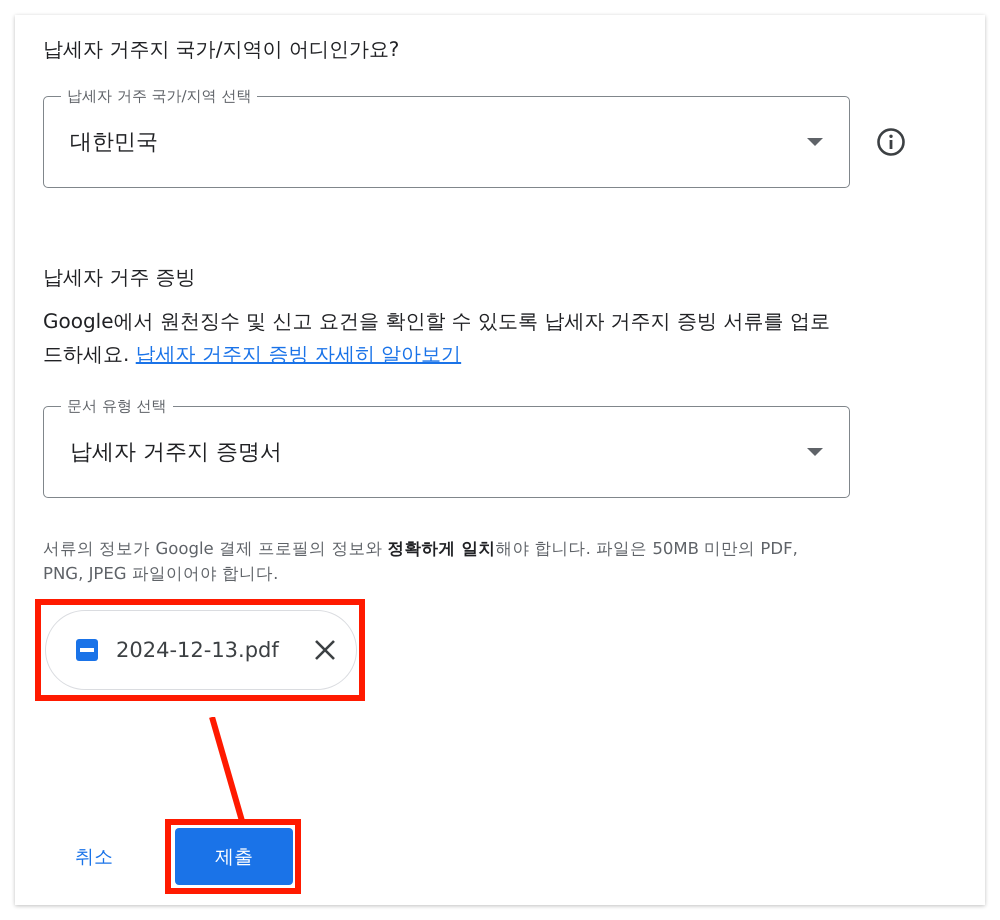 The height and width of the screenshot is (920, 1000). I want to click on question-text: 납세자 거주지 국가/지역이 어디인가요?, so click(221, 49).